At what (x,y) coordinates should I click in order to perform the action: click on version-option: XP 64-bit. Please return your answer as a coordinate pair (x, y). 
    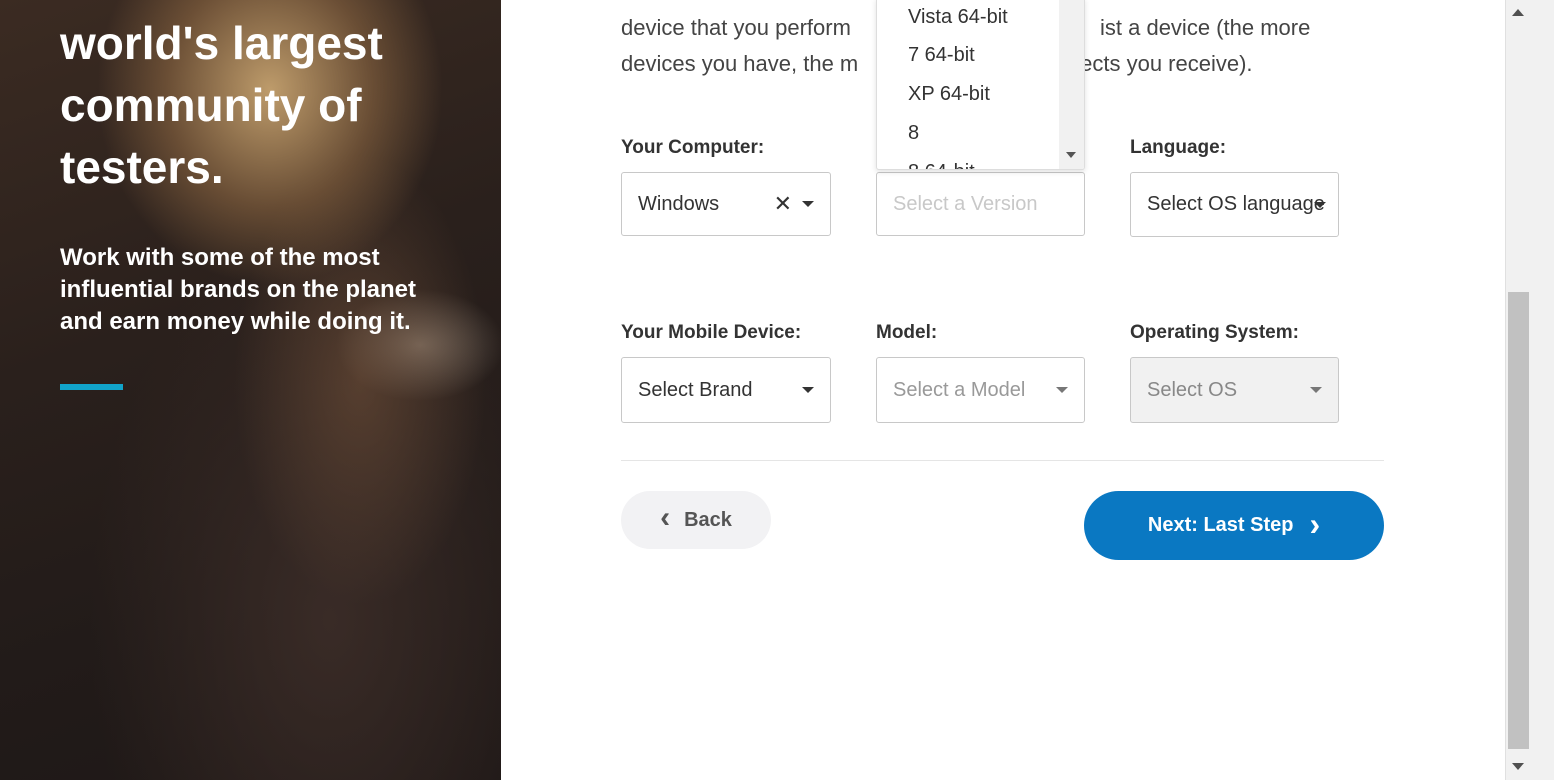
    Looking at the image, I should click on (969, 94).